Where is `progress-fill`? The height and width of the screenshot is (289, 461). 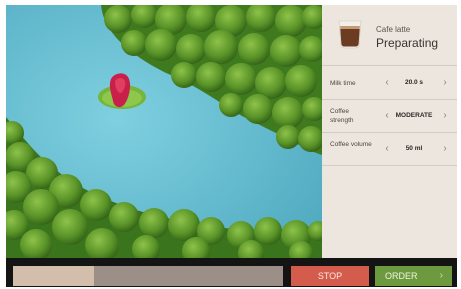
progress-fill is located at coordinates (53, 276).